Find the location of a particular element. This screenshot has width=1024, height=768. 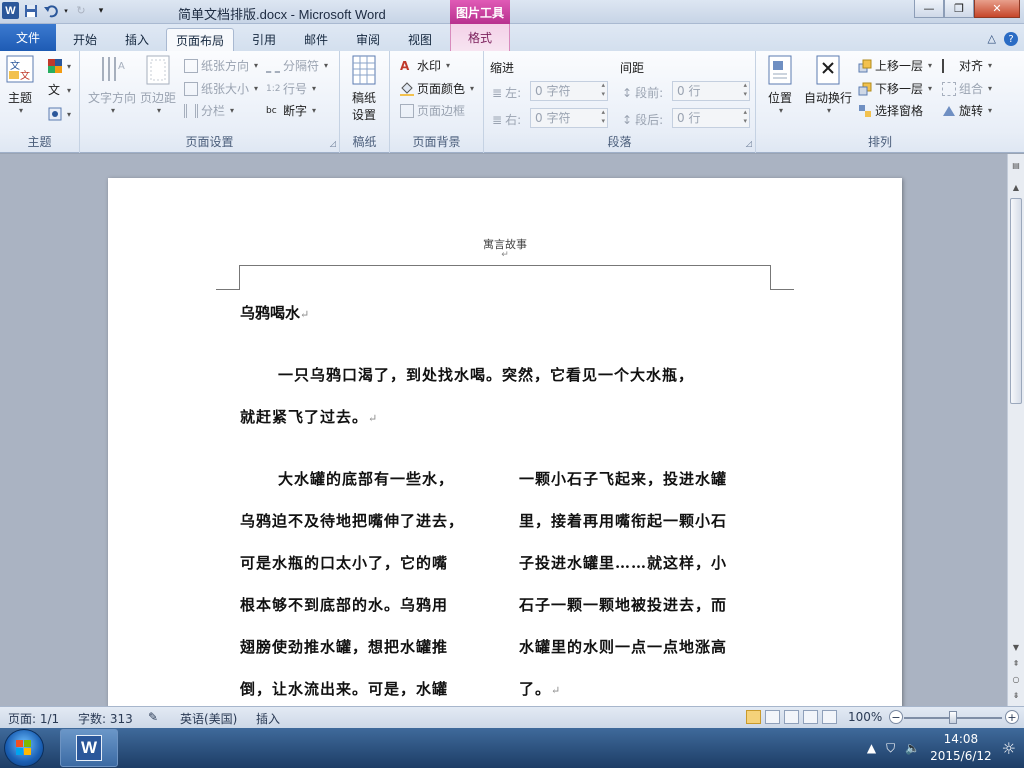

action-center-icon: ⛉ is located at coordinates (890, 748).